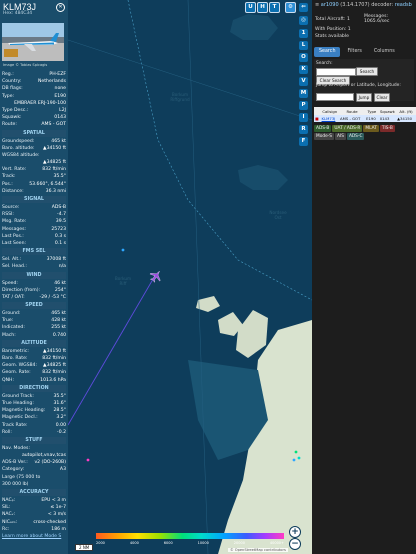 Image resolution: width=416 pixels, height=554 pixels. Describe the element at coordinates (352, 118) in the screenshot. I see `cell-route: AMS - GOT` at that location.